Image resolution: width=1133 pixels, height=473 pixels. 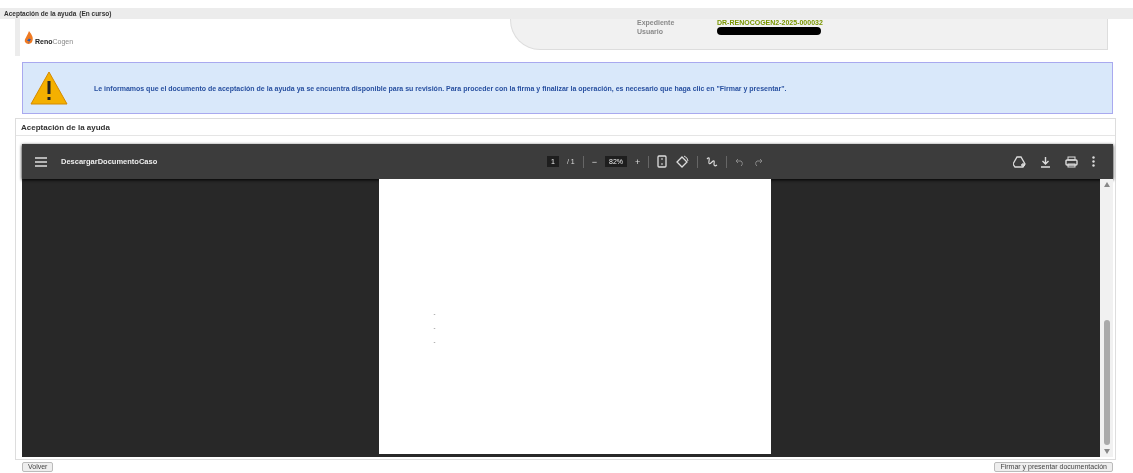 What do you see at coordinates (1106, 451) in the screenshot?
I see `scroll-down-arrow` at bounding box center [1106, 451].